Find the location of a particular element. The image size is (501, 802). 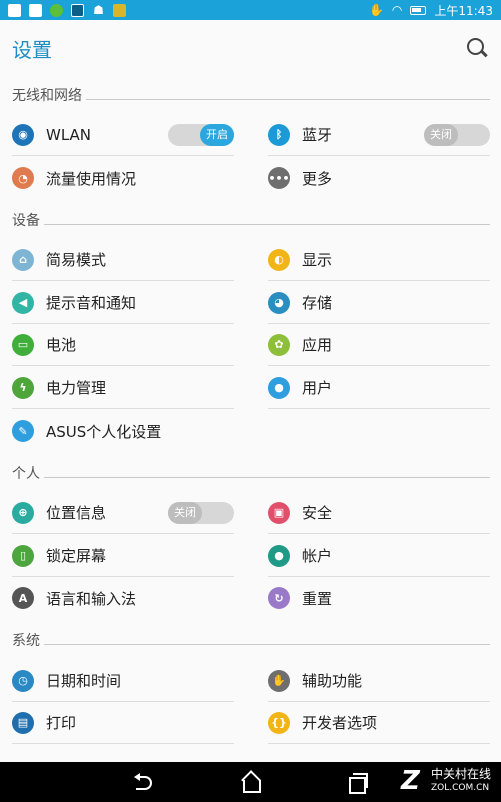

android-debug-icon: ☗ is located at coordinates (98, 9).